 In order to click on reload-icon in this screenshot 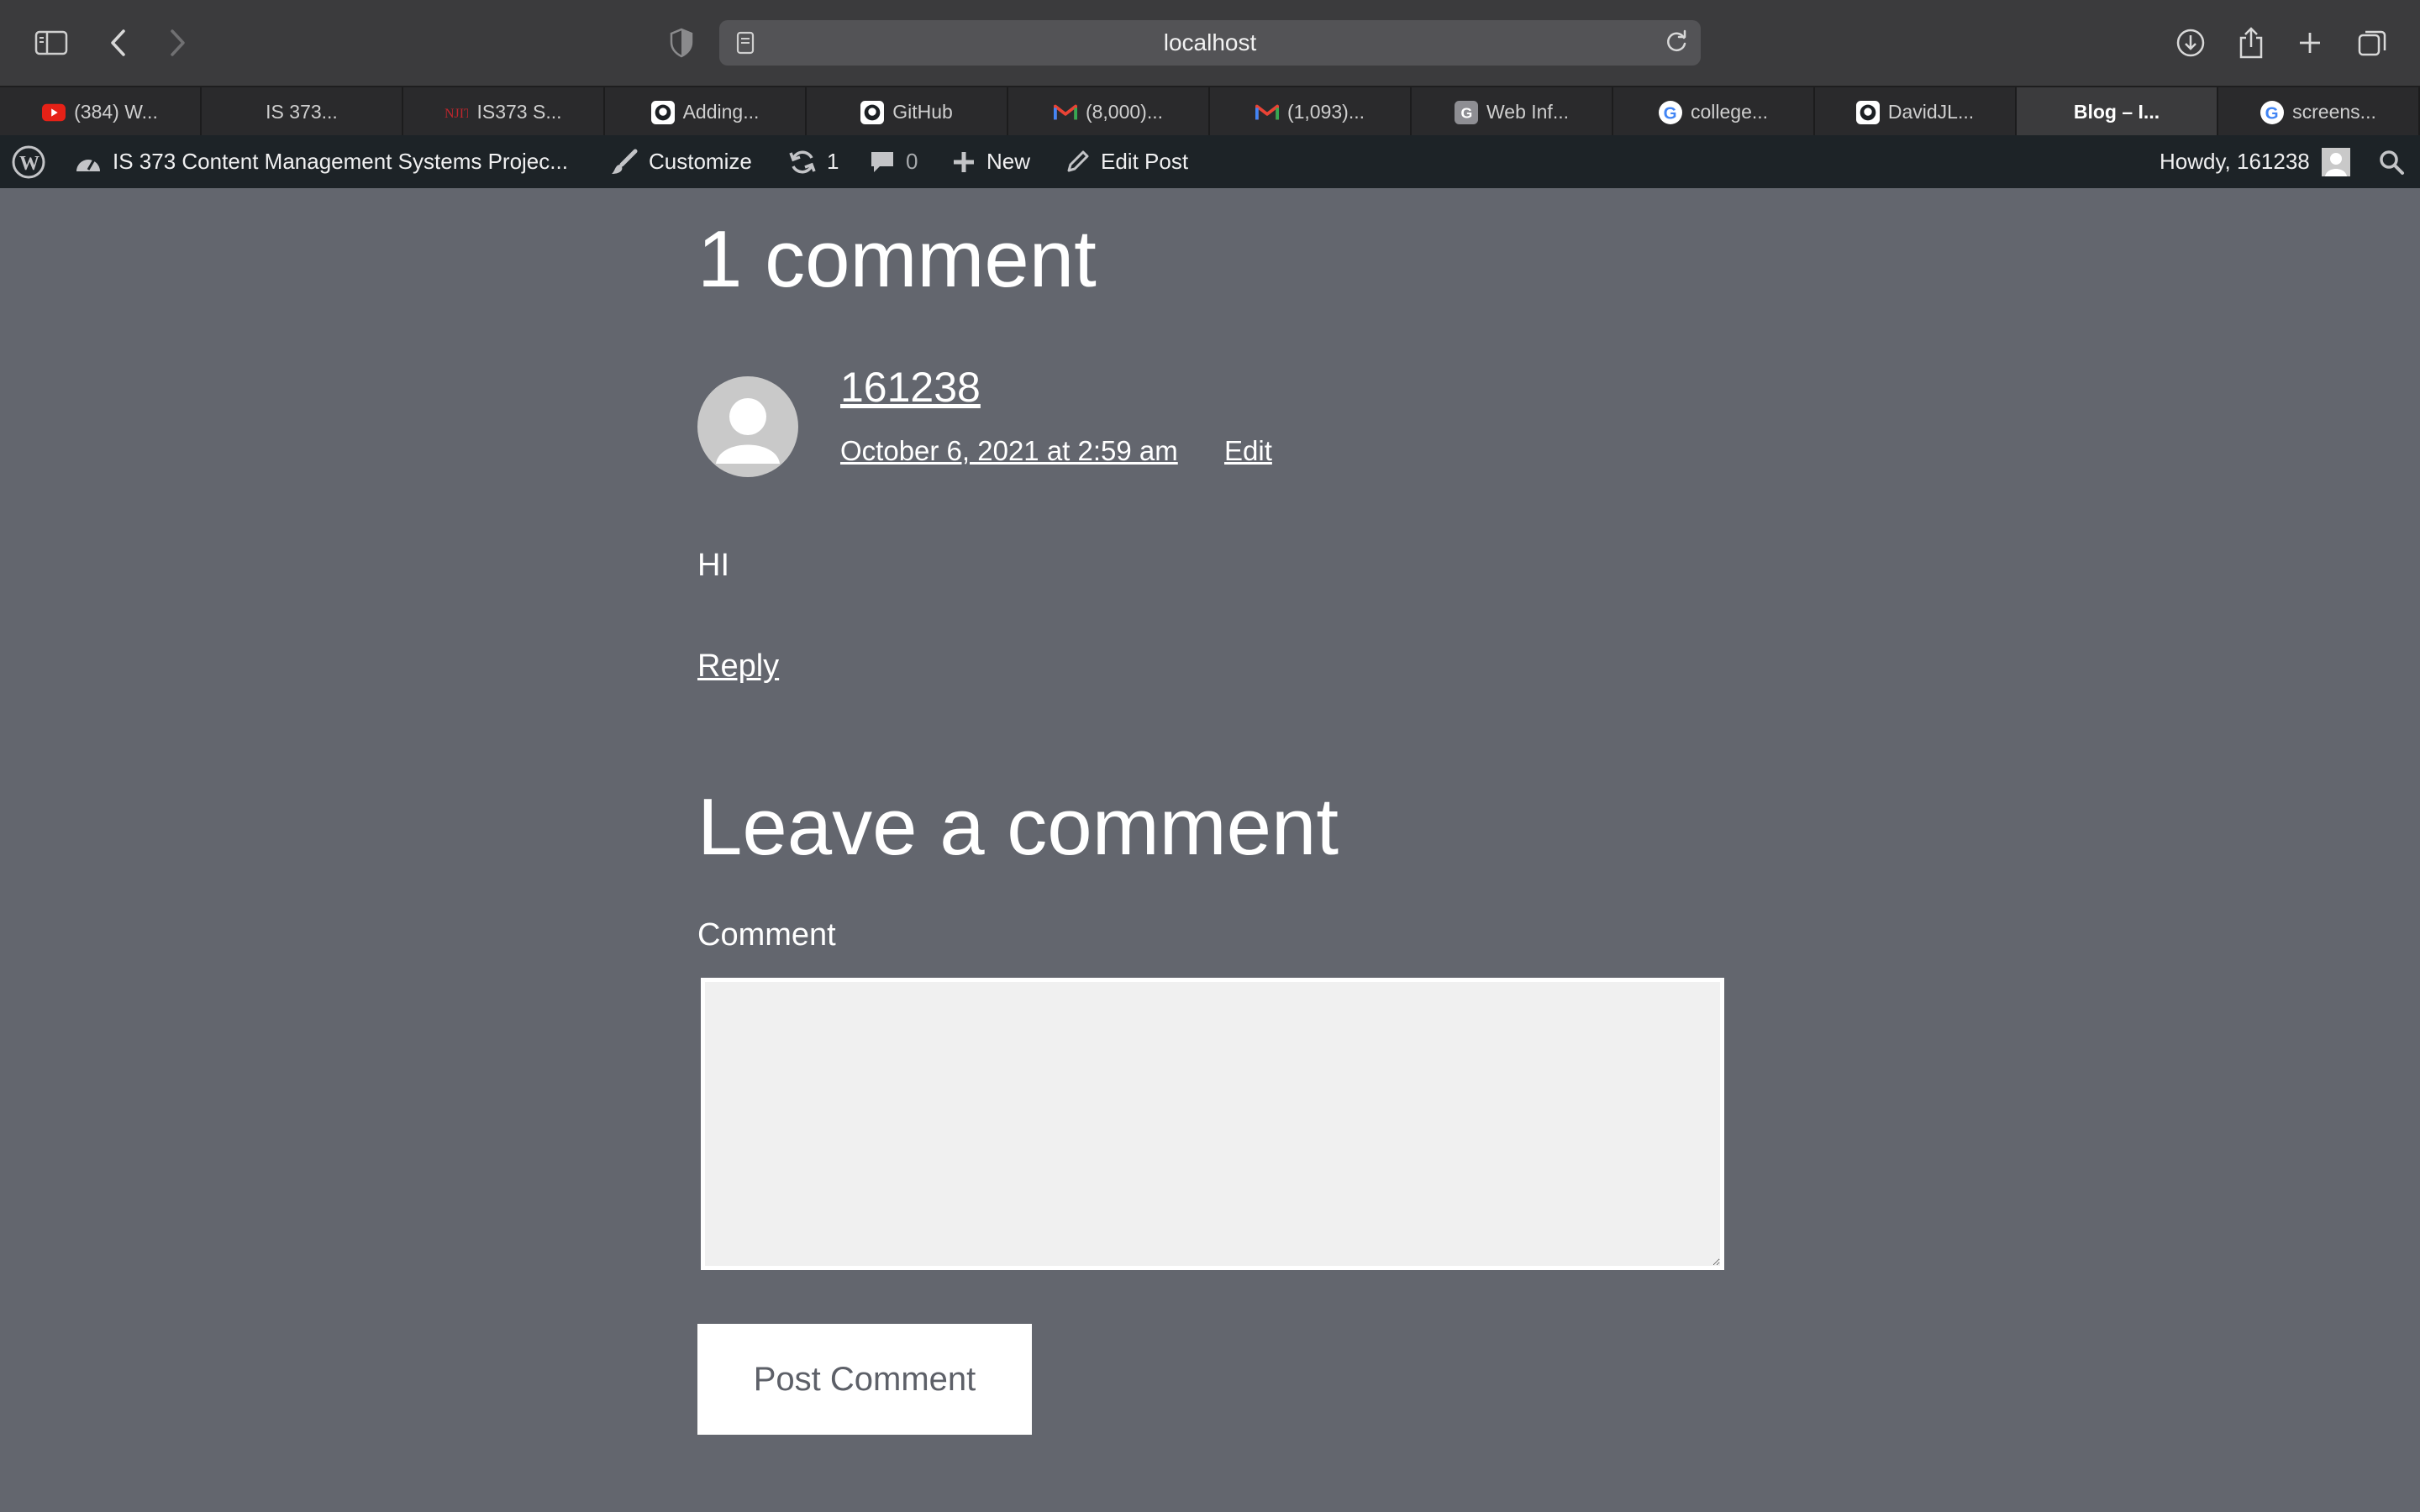, I will do `click(1677, 44)`.